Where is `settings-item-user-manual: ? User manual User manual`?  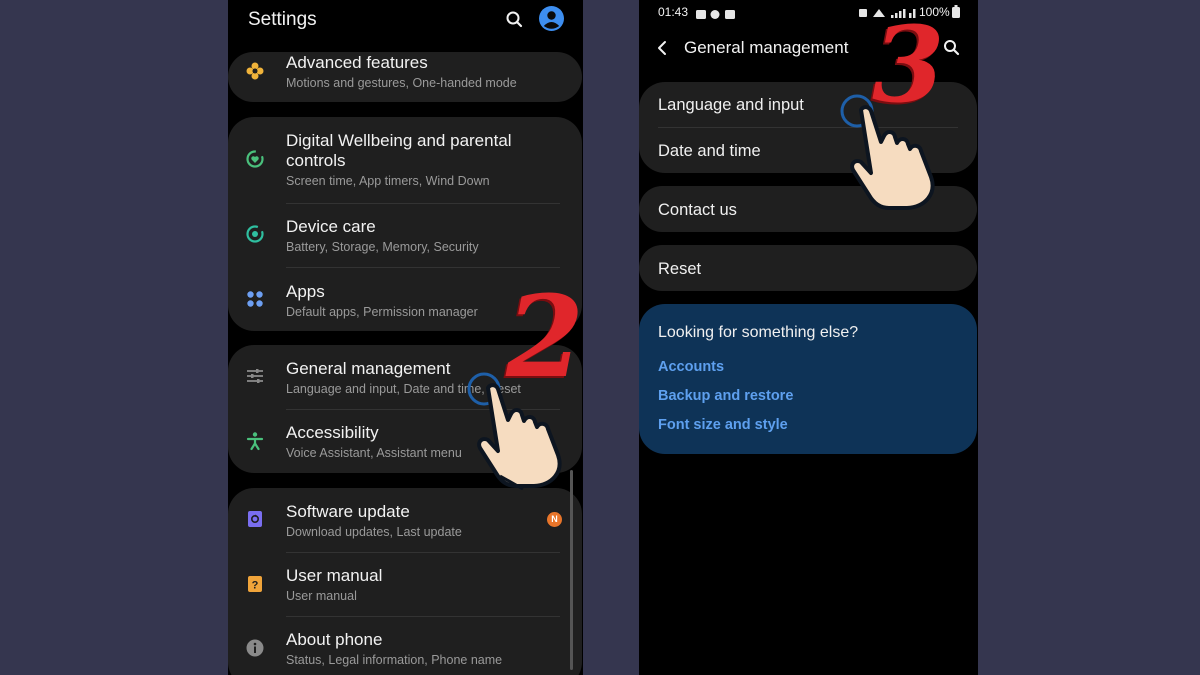 settings-item-user-manual: ? User manual User manual is located at coordinates (405, 584).